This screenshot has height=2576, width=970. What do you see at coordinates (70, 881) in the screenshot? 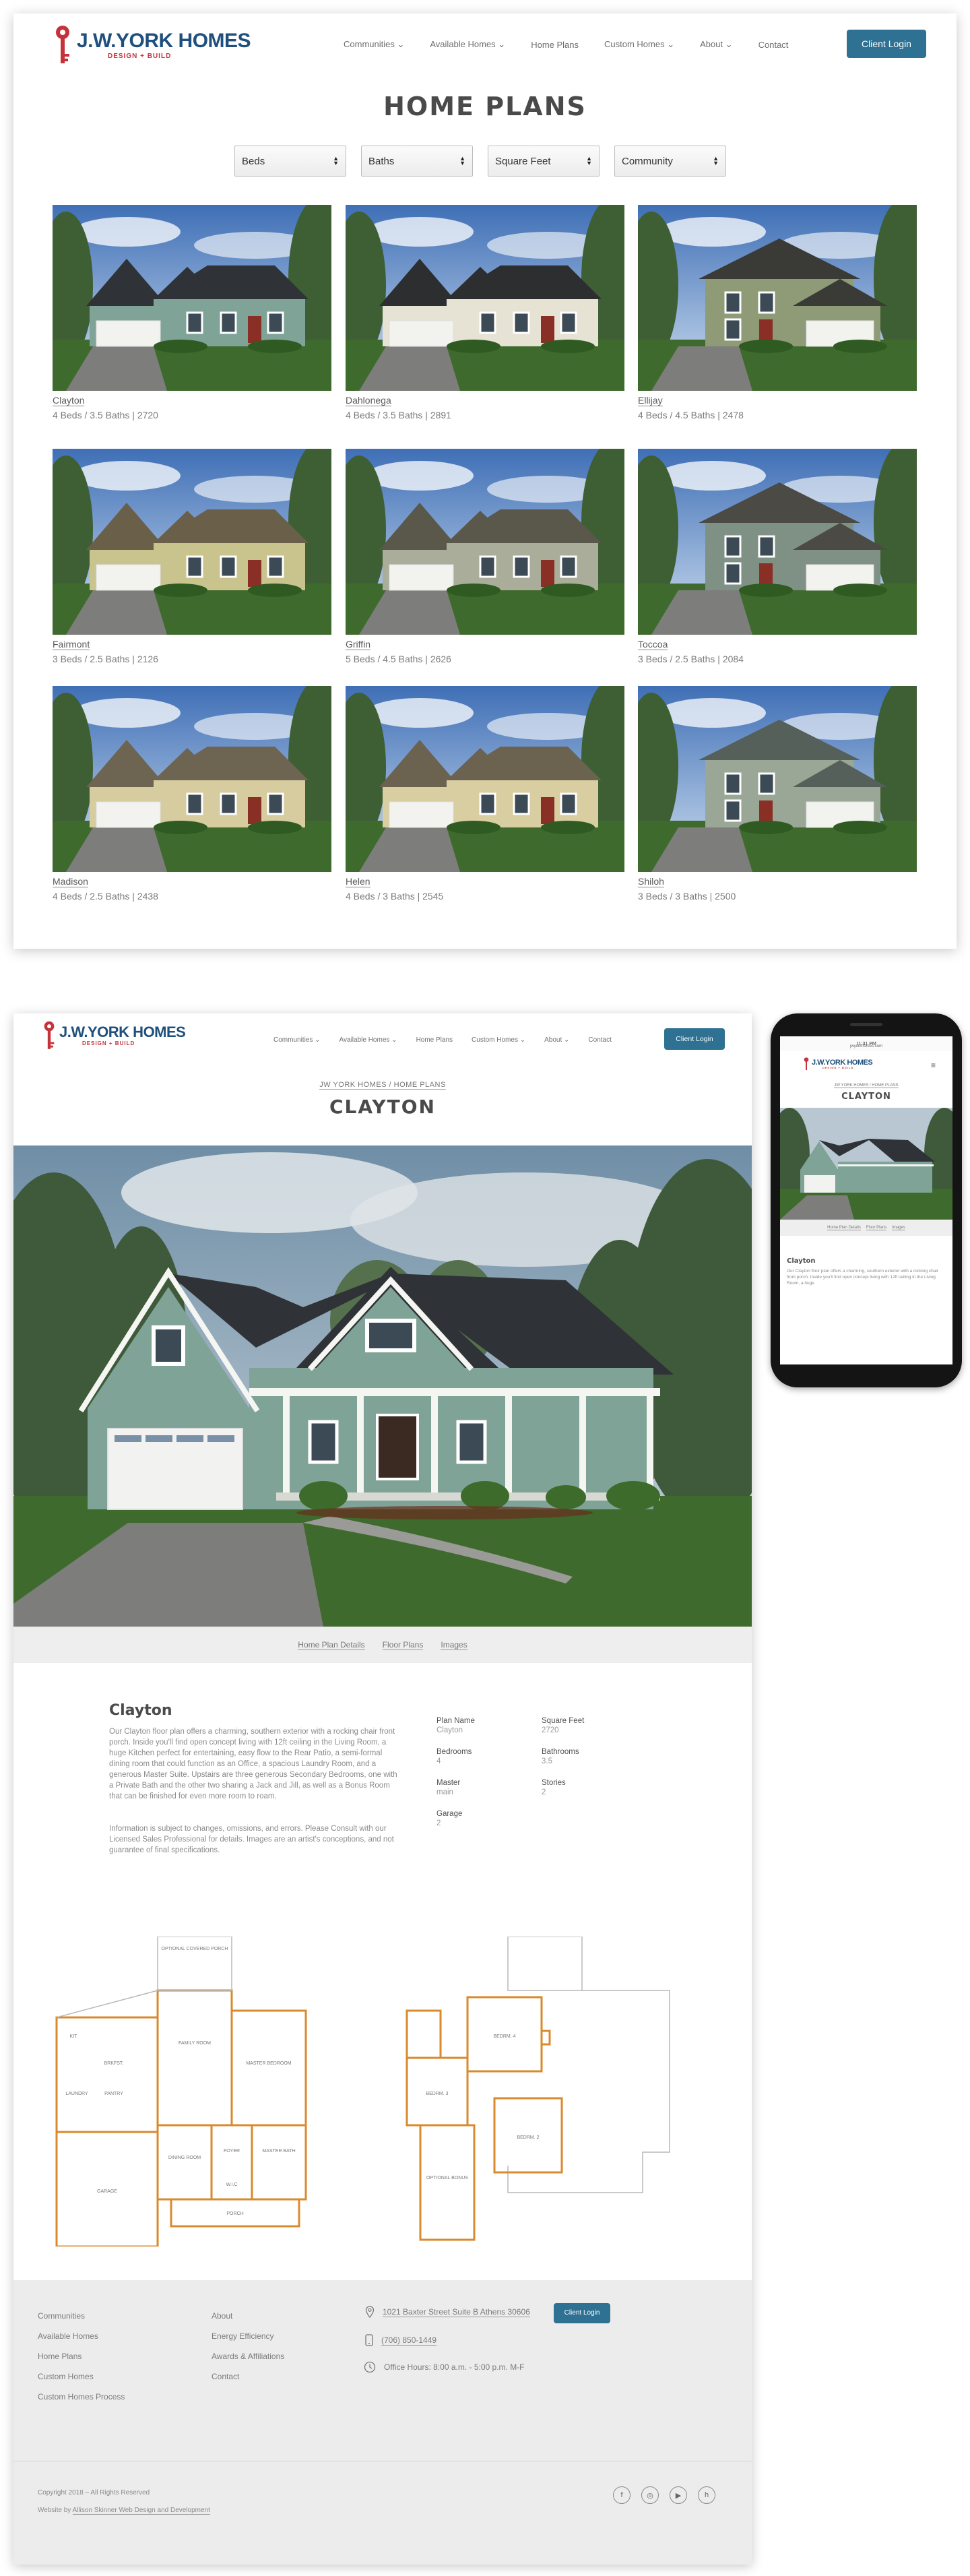
I see `plan-name-link: Madison` at bounding box center [70, 881].